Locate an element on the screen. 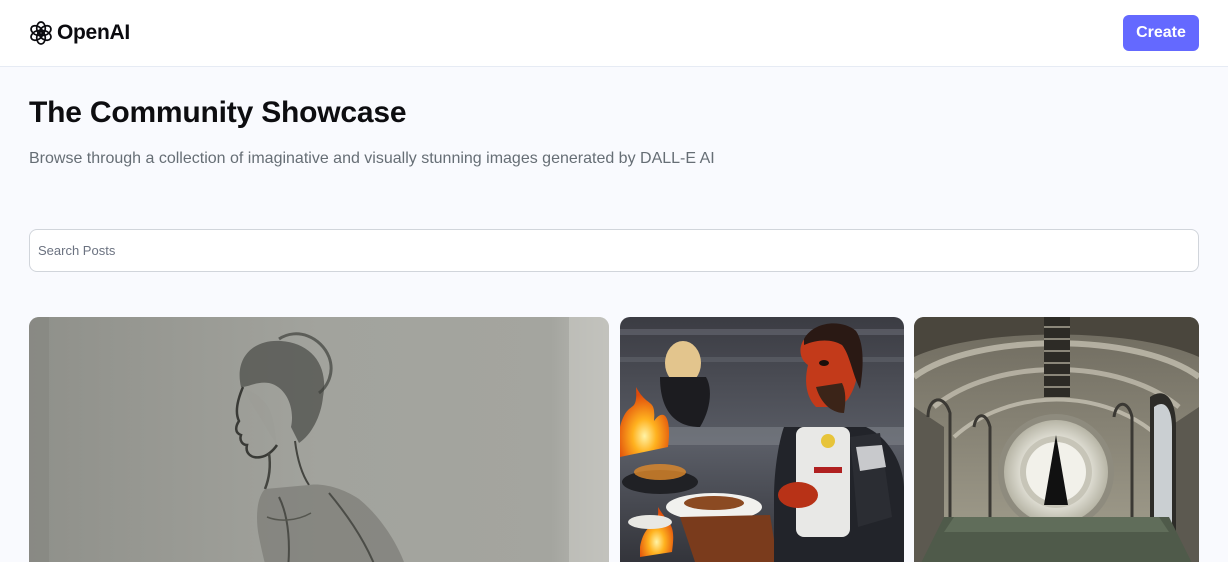 The width and height of the screenshot is (1228, 562). openai-logo: OpenAI is located at coordinates (79, 33).